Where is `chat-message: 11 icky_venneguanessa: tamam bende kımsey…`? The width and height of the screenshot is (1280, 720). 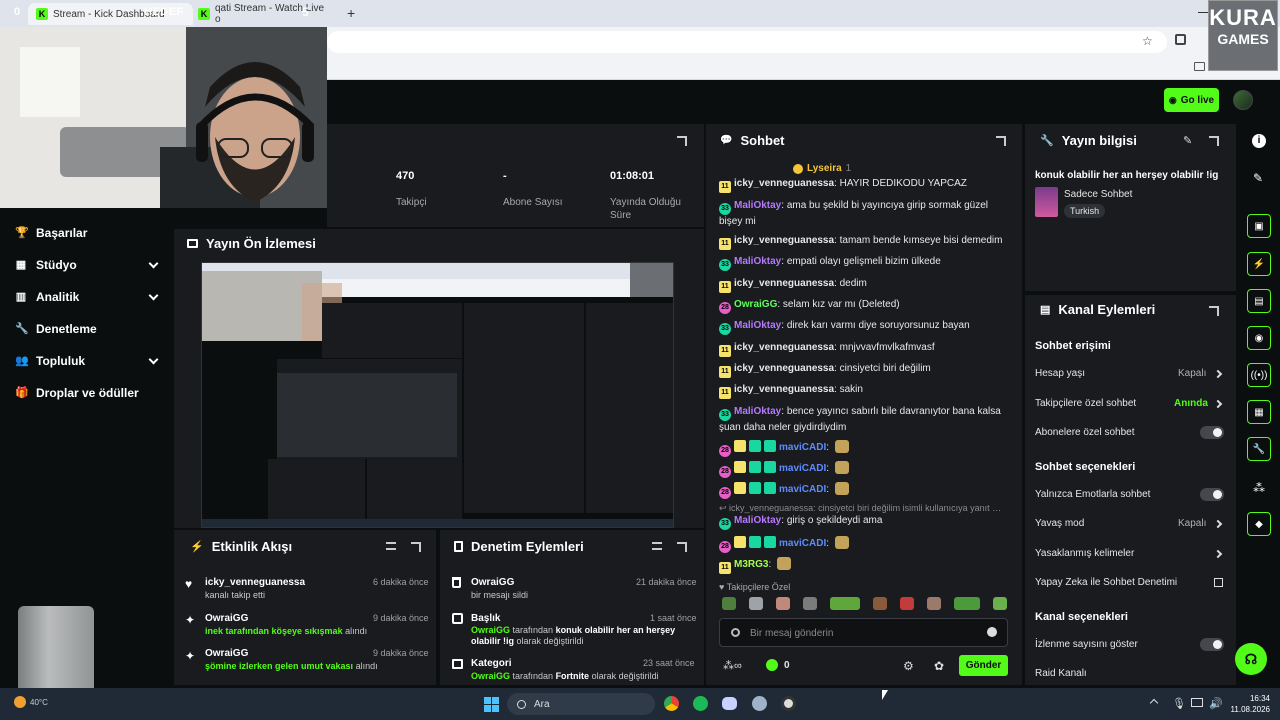
chat-message: 11 icky_venneguanessa: tamam bende kımsey… is located at coordinates (864, 242).